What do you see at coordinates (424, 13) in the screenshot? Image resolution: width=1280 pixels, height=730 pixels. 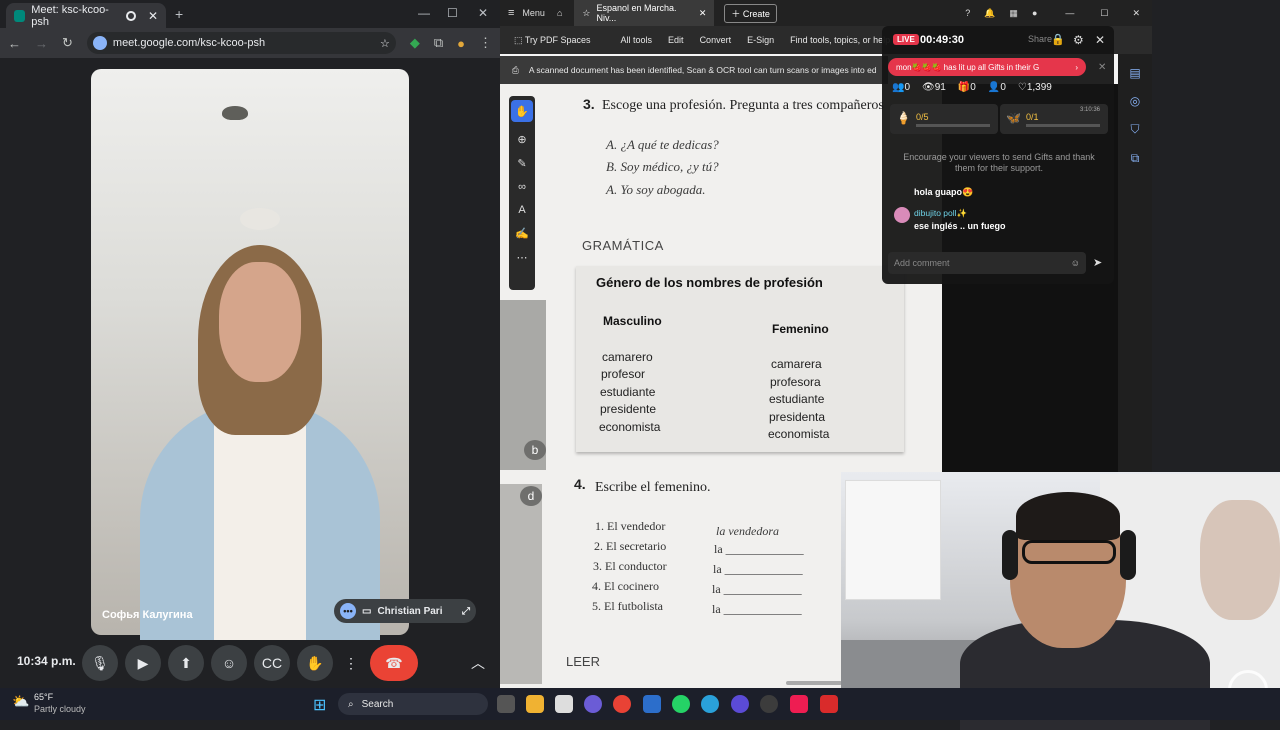 I see `minimize-icon: —` at bounding box center [424, 13].